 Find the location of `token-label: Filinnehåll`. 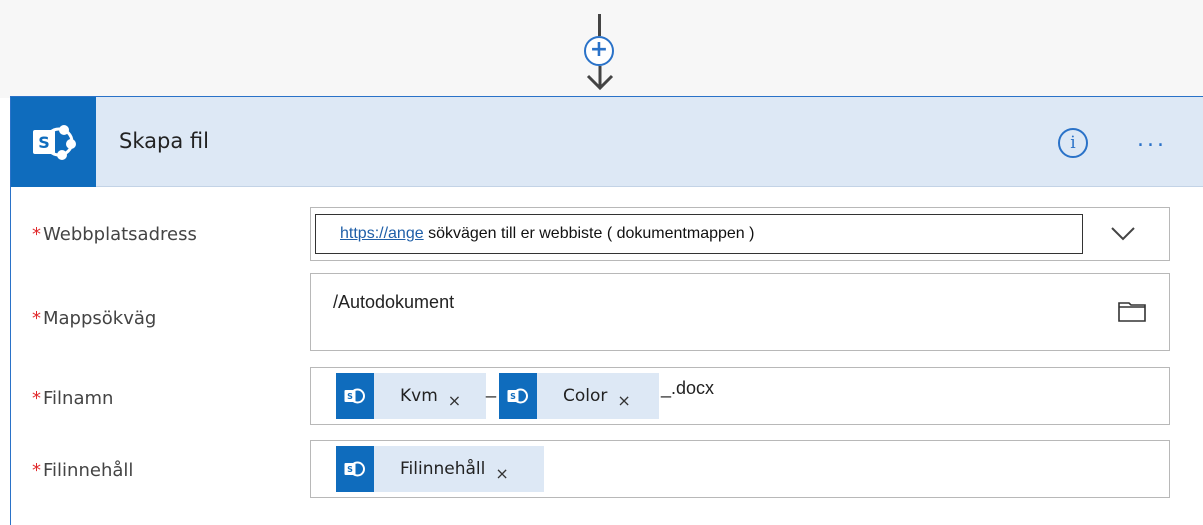

token-label: Filinnehåll is located at coordinates (443, 469).